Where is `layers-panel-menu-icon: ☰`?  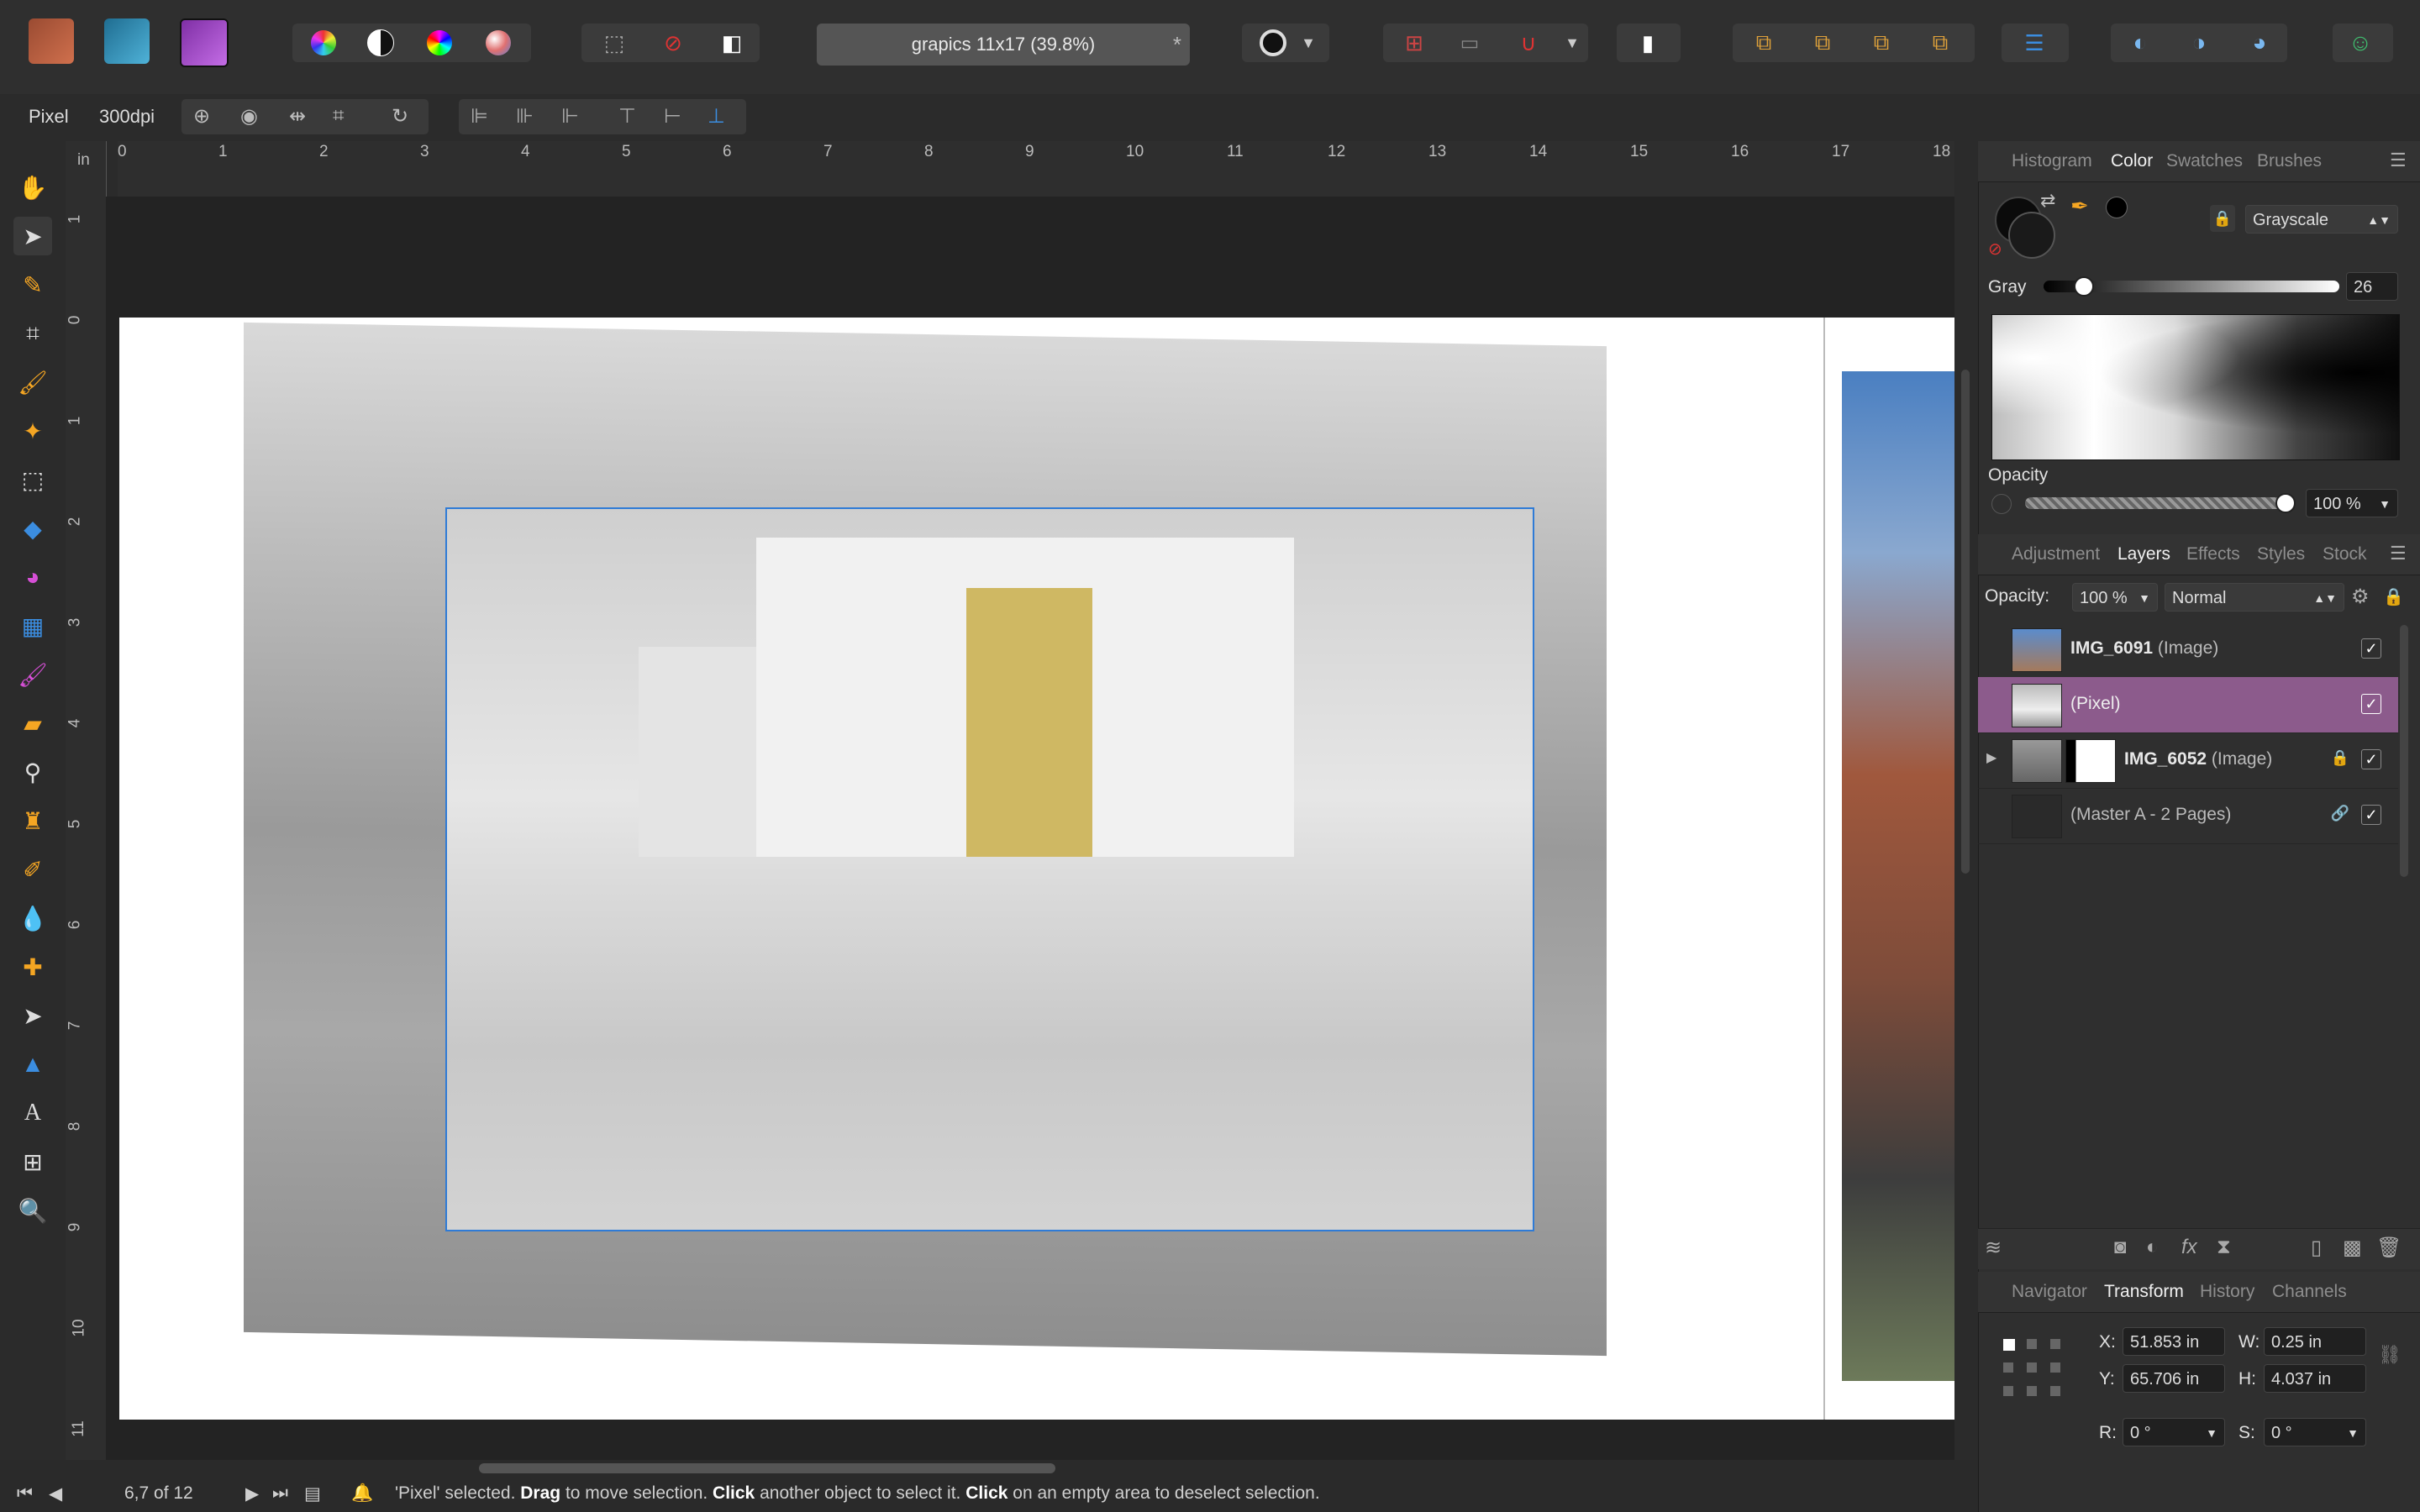
layers-panel-menu-icon: ☰ is located at coordinates (2398, 553).